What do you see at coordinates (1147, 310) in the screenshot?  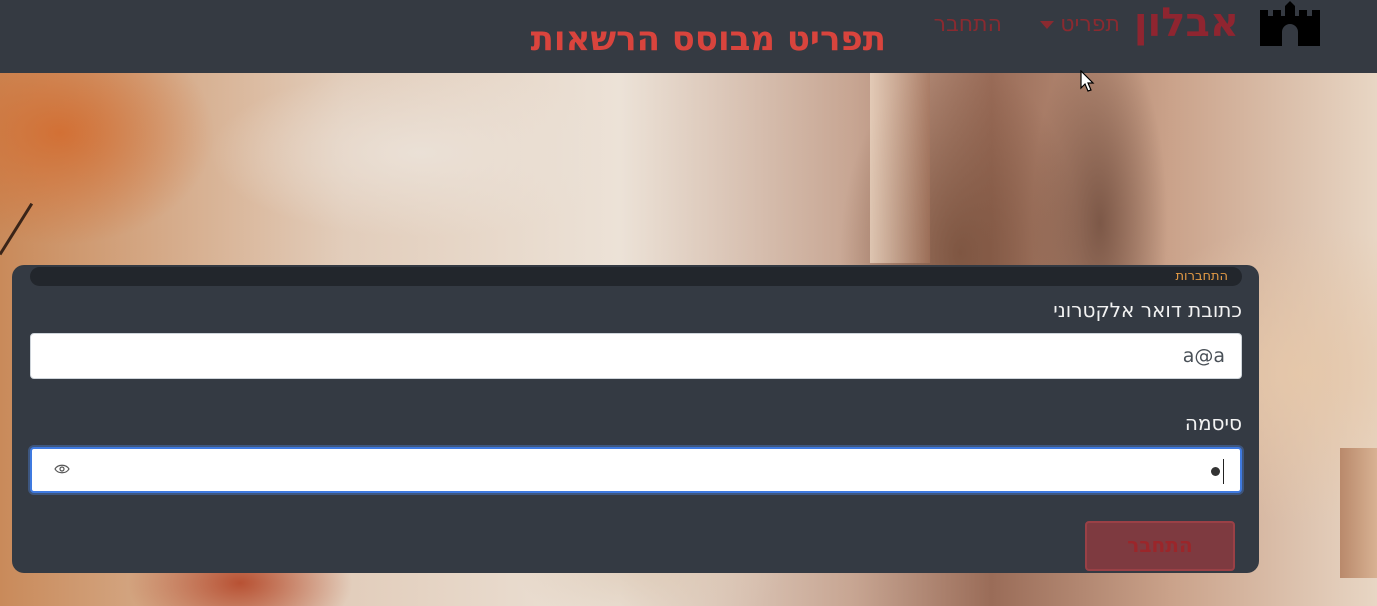 I see `email-label: כתובת דואר אלקטרוני` at bounding box center [1147, 310].